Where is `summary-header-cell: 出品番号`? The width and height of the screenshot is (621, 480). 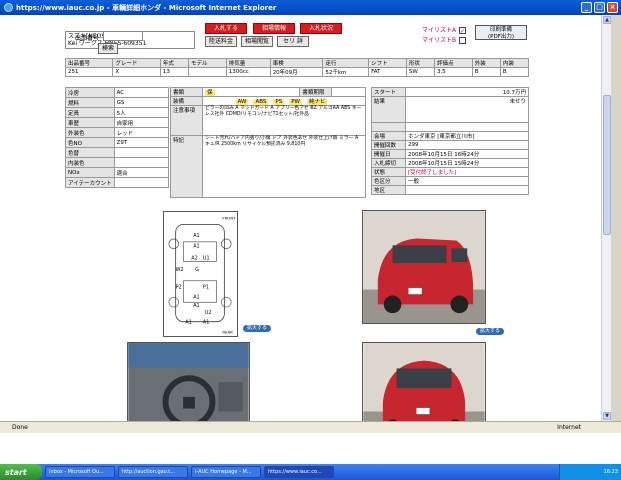
summary-header-cell: 出品番号 is located at coordinates (89, 63).